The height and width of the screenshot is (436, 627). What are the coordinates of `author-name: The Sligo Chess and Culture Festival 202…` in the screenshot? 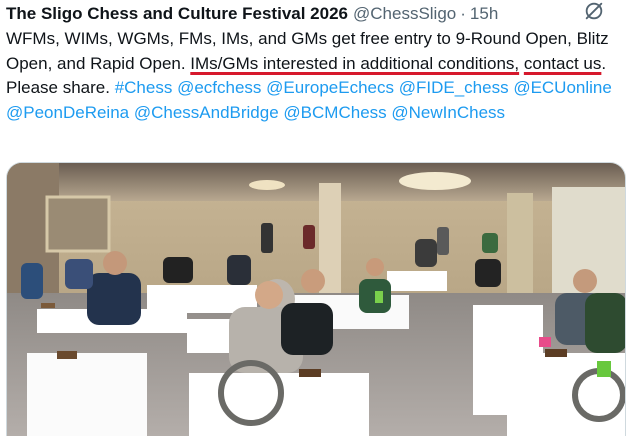 It's located at (177, 14).